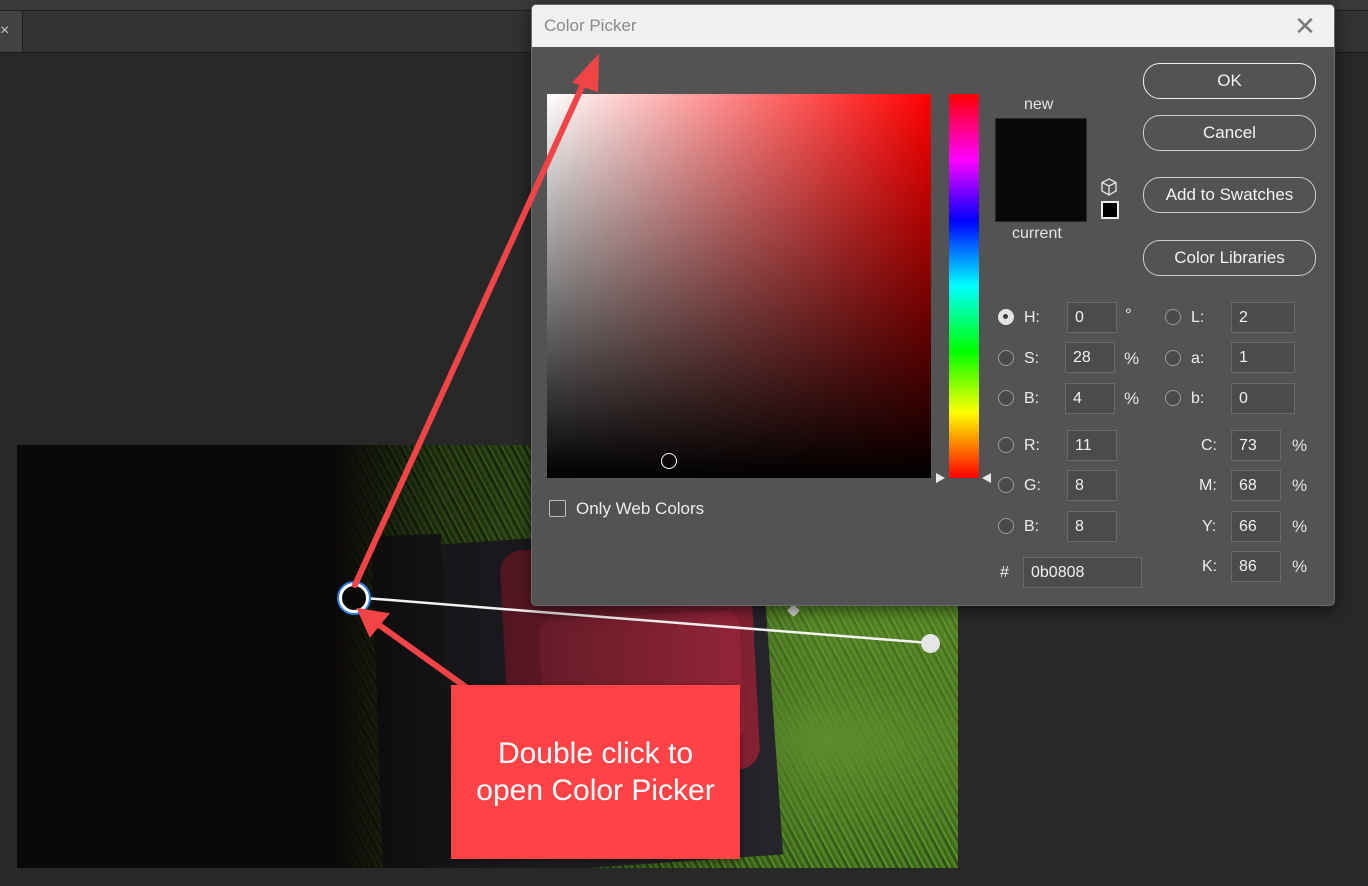  I want to click on arrow-to-dialog-line, so click(470, 331).